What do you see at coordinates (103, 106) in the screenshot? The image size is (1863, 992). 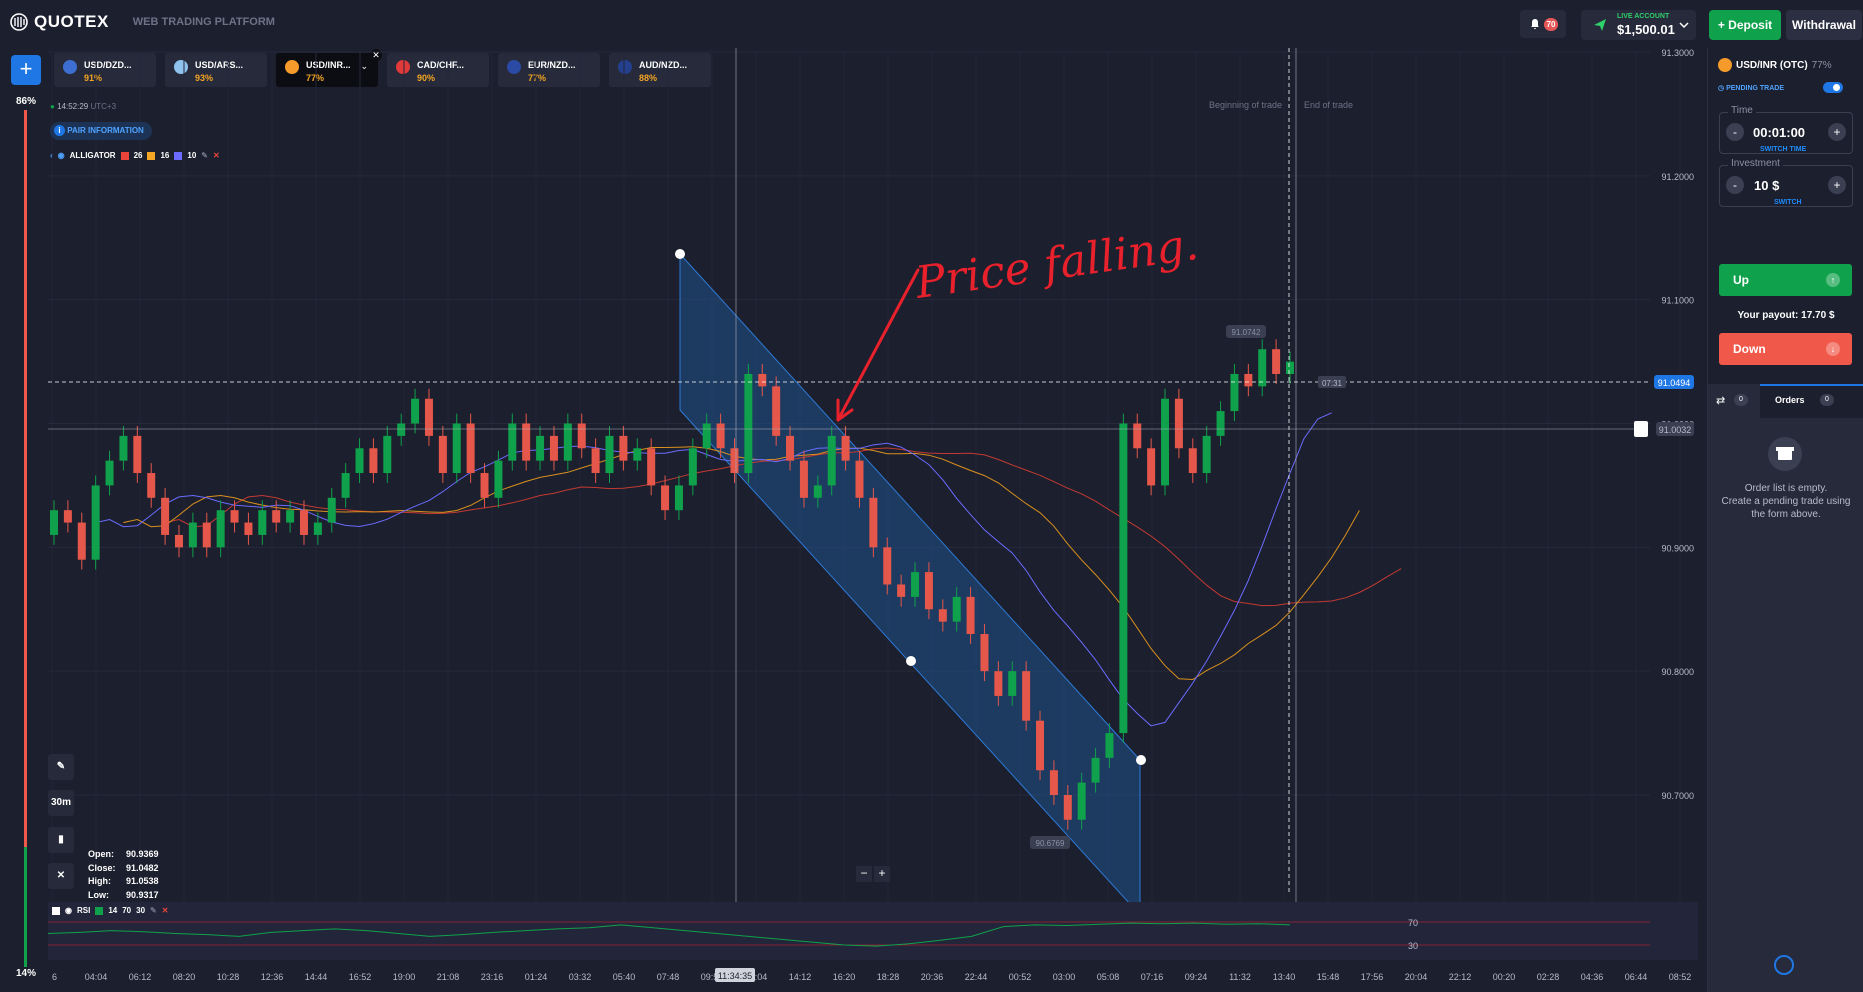 I see `clock-tz: UTC+3` at bounding box center [103, 106].